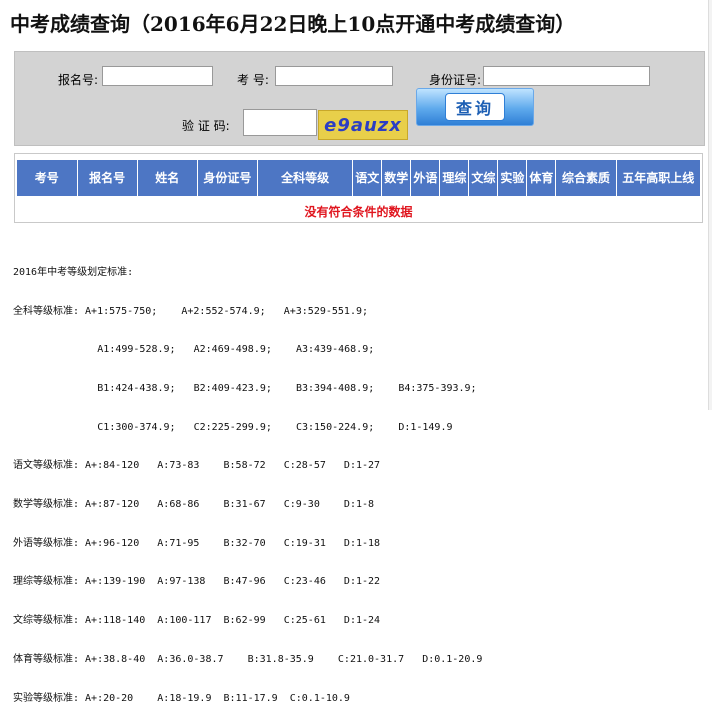 The height and width of the screenshot is (718, 712). I want to click on column-header: 全科等级, so click(305, 178).